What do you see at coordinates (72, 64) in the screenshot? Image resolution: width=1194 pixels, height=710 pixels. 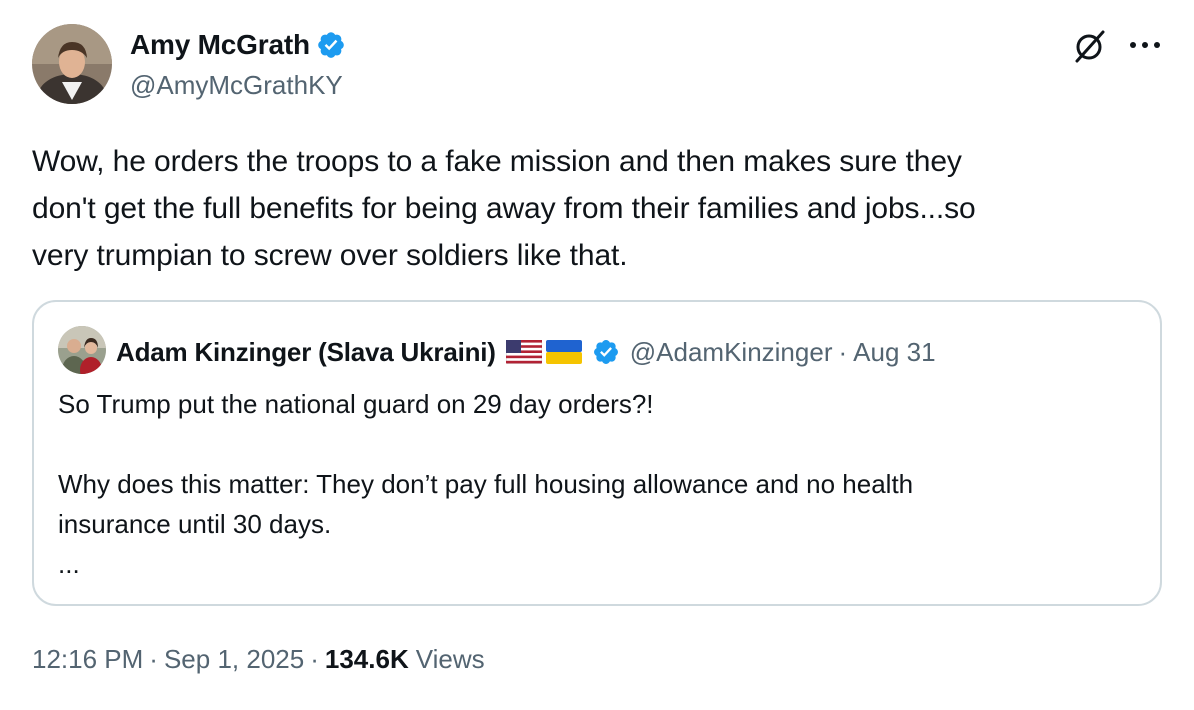 I see `author-avatar` at bounding box center [72, 64].